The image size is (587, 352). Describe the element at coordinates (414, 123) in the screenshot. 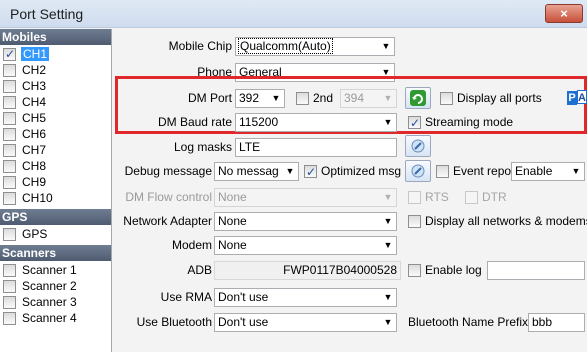

I see `streaming-mode-box` at that location.